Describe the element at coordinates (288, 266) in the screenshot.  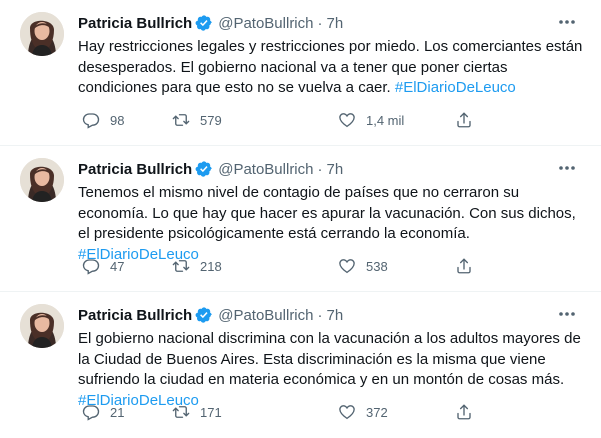
I see `tweet-actions: 47 218 538` at that location.